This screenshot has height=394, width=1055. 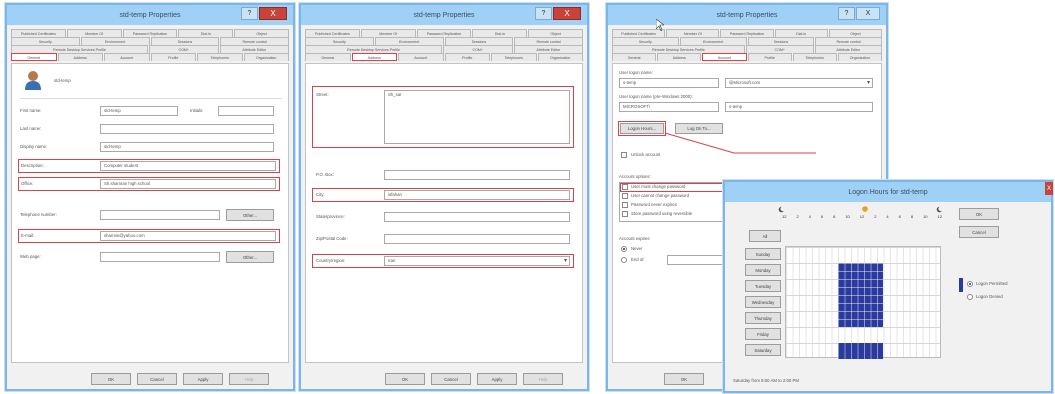 What do you see at coordinates (863, 302) in the screenshot?
I see `hours-grid` at bounding box center [863, 302].